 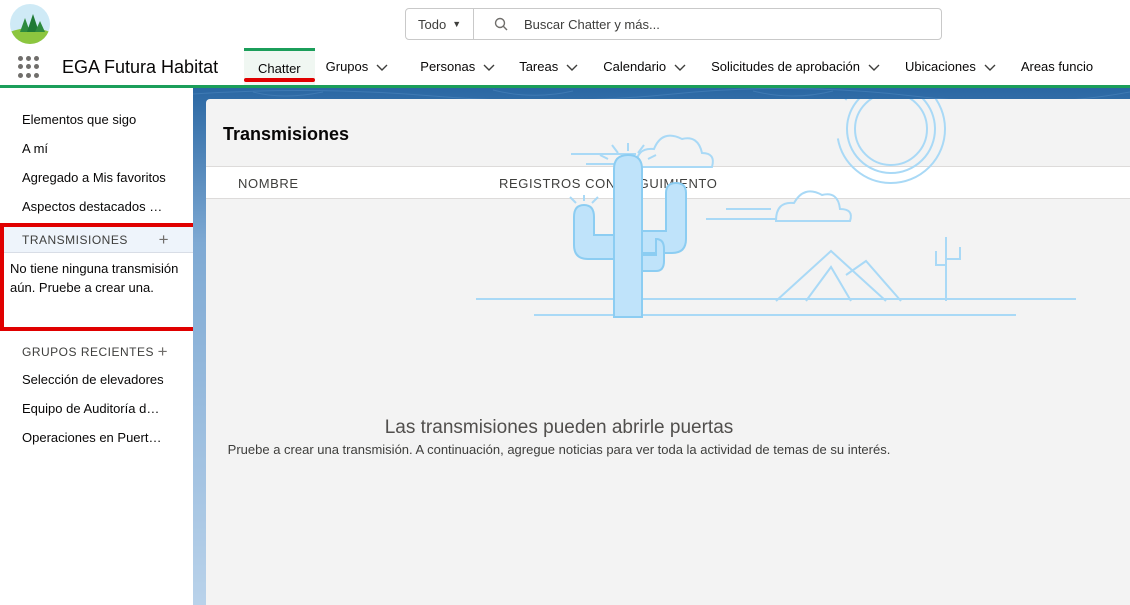 What do you see at coordinates (97, 148) in the screenshot?
I see `sidebar-item-a-mi: A mí` at bounding box center [97, 148].